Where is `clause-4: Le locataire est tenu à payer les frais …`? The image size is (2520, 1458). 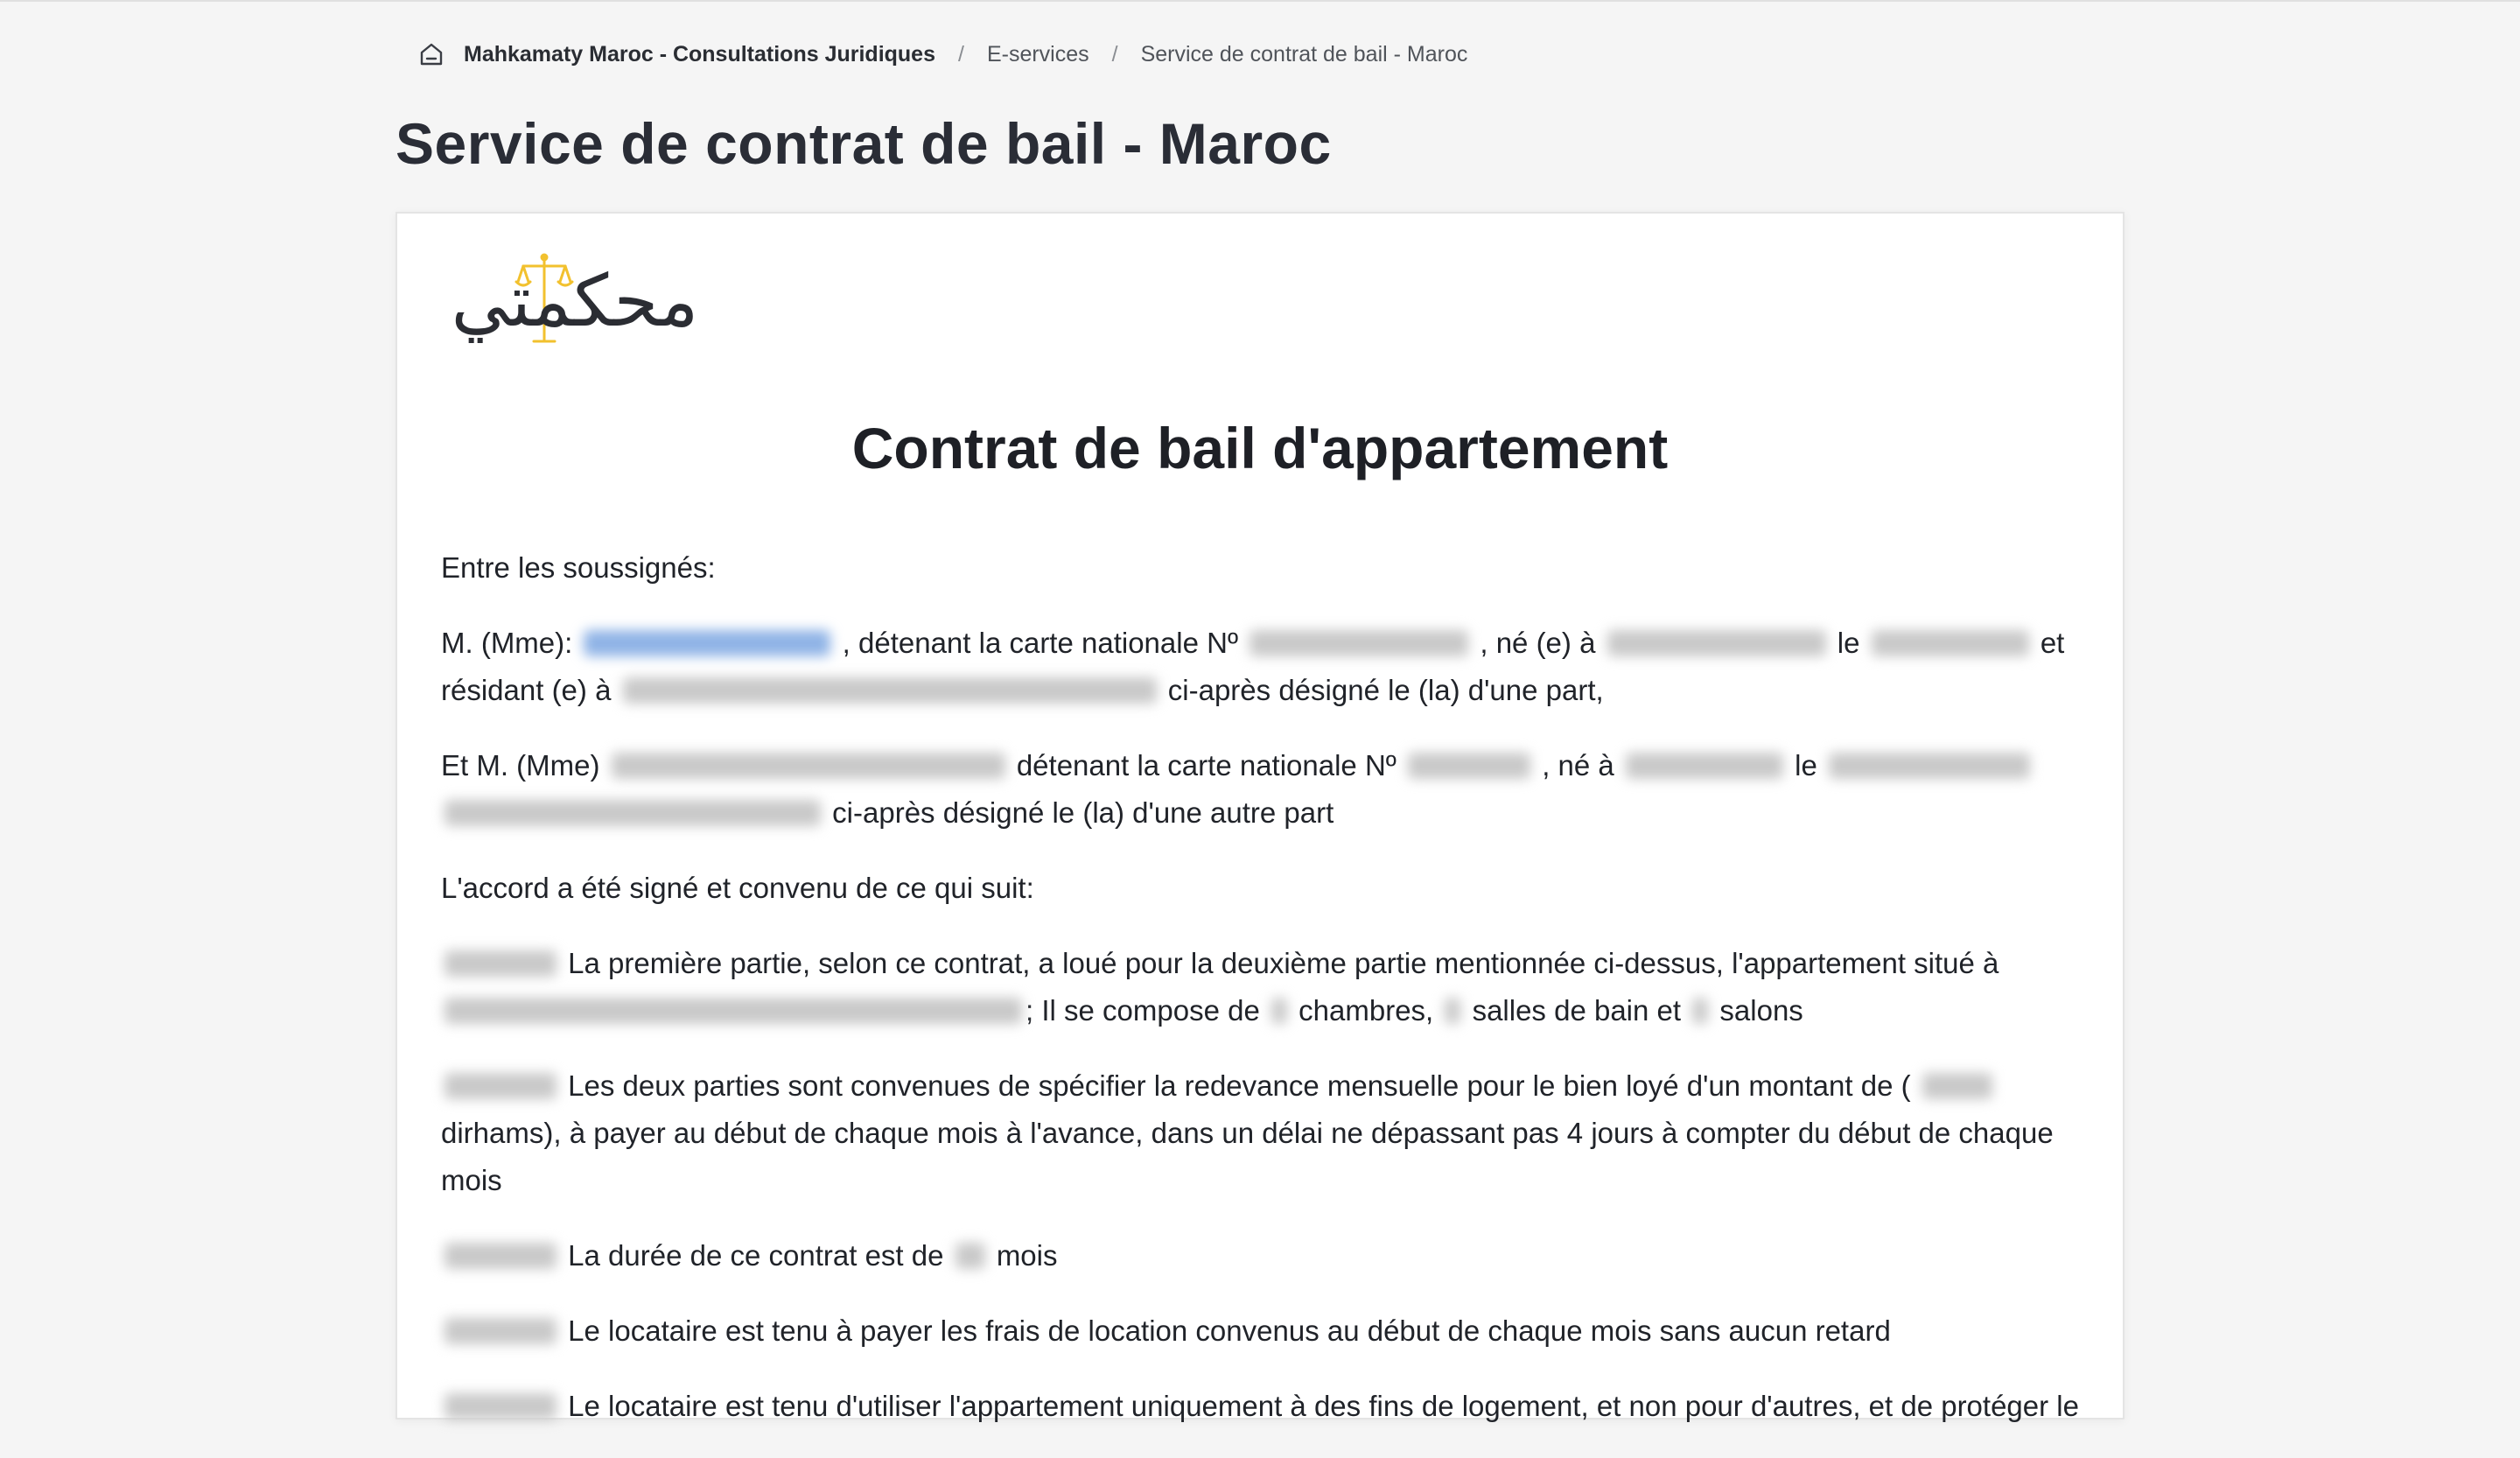
clause-4: Le locataire est tenu à payer les frais … is located at coordinates (1263, 1331).